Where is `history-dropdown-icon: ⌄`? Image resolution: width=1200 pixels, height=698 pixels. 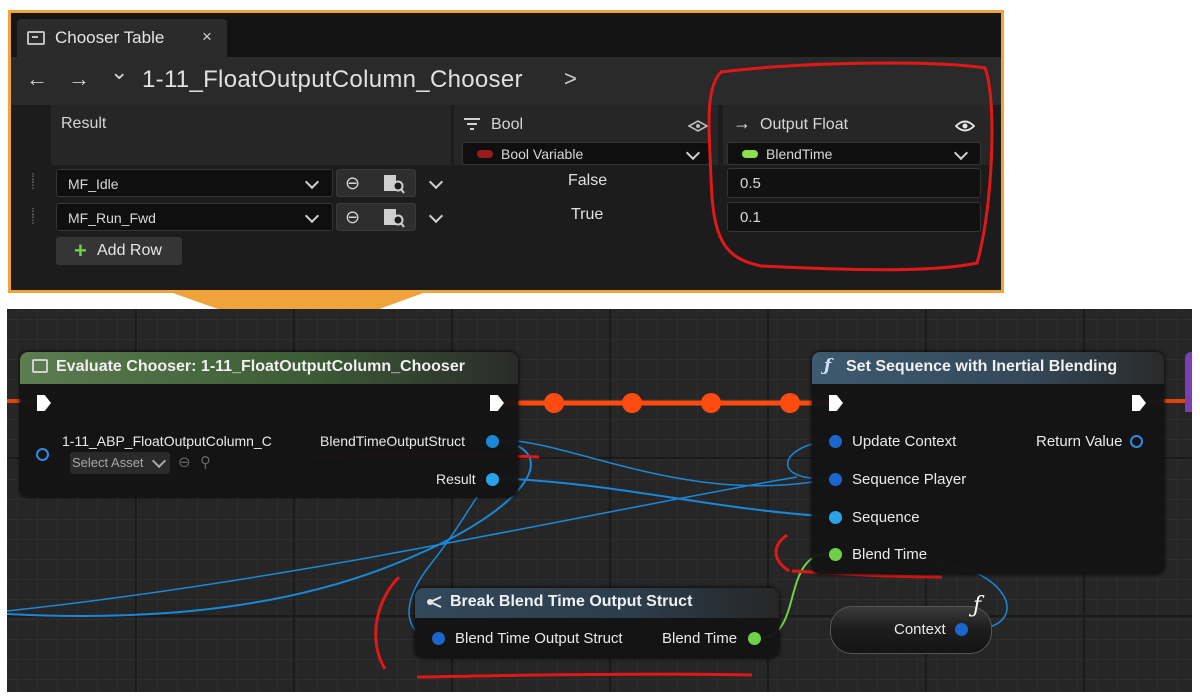 history-dropdown-icon: ⌄ is located at coordinates (119, 72).